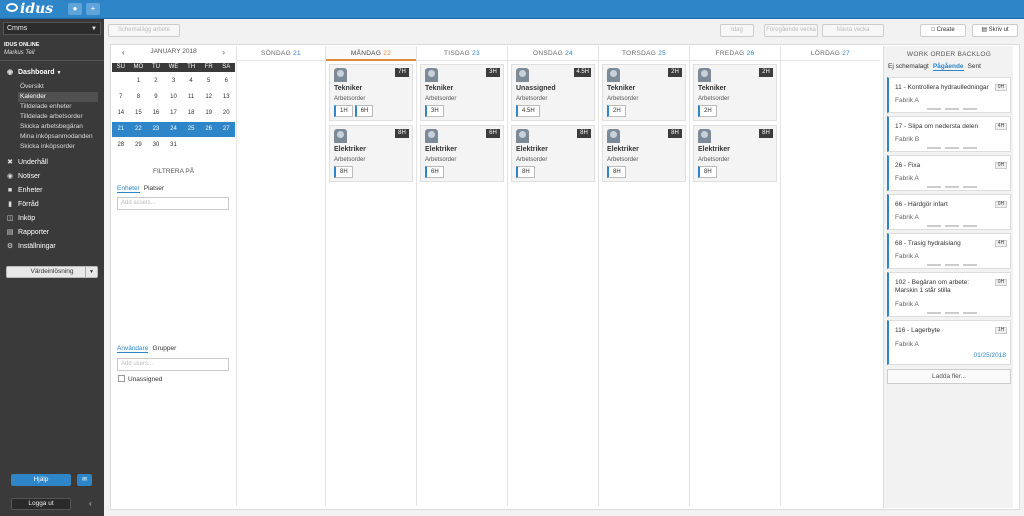 The image size is (1024, 516). I want to click on logout-button: Logga ut, so click(41, 504).